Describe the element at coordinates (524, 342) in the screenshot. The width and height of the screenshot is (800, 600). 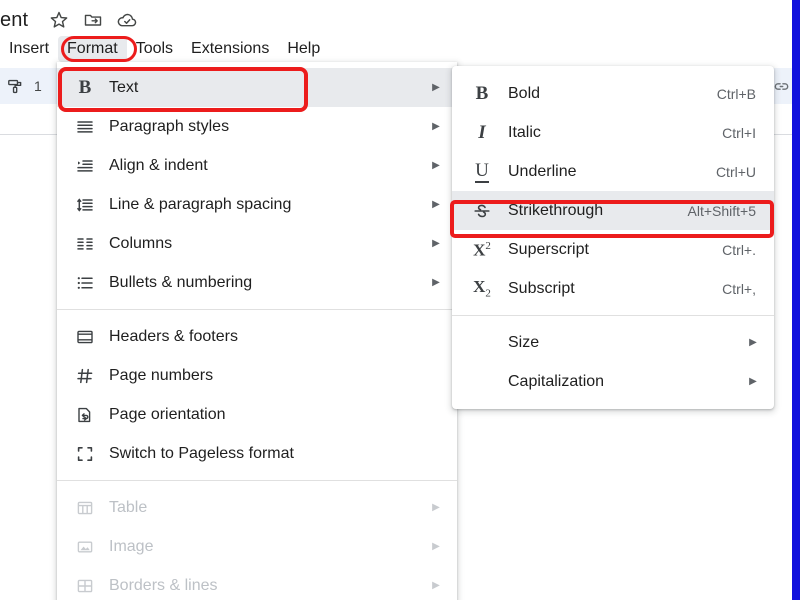
I see `submenu-item-label: Size` at that location.